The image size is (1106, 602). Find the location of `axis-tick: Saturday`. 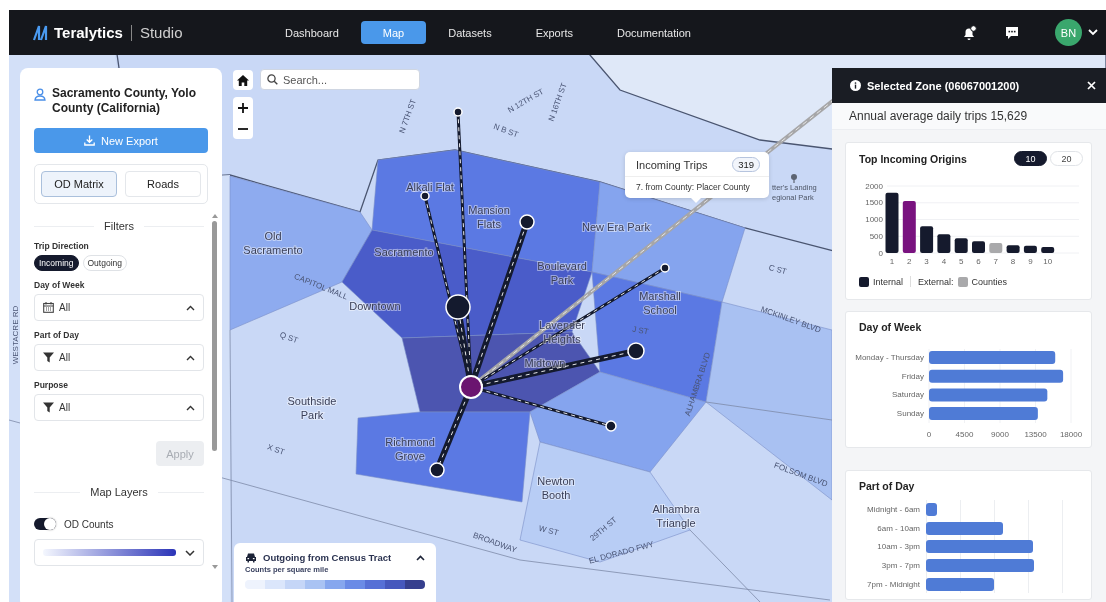

axis-tick: Saturday is located at coordinates (907, 395).